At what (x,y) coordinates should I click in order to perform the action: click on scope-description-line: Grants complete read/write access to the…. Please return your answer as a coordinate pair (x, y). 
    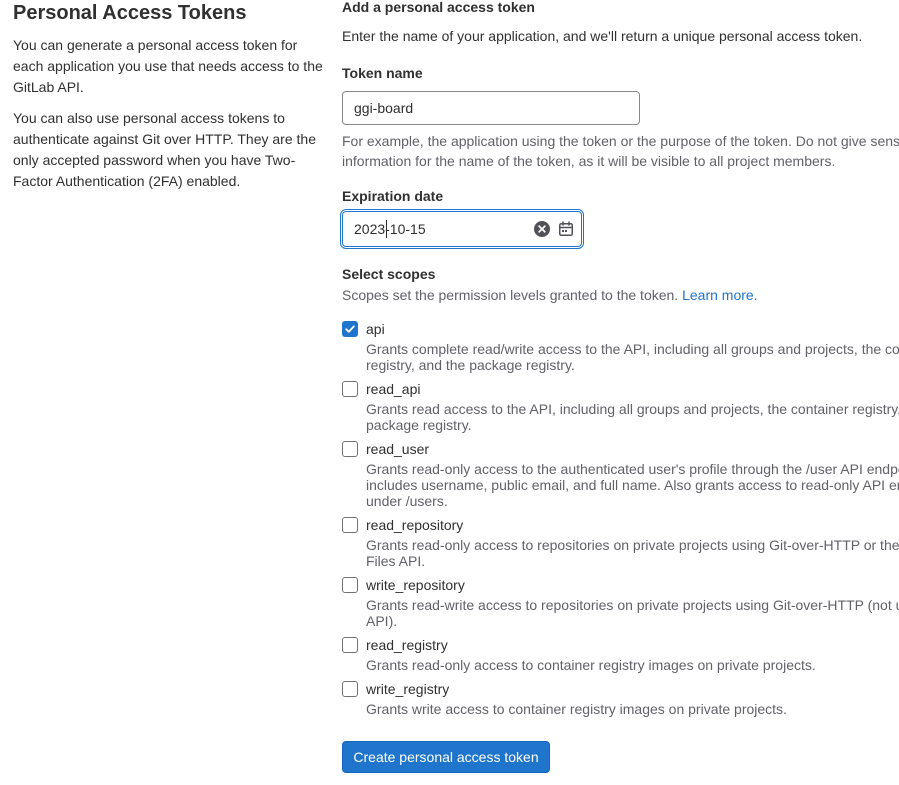
    Looking at the image, I should click on (632, 349).